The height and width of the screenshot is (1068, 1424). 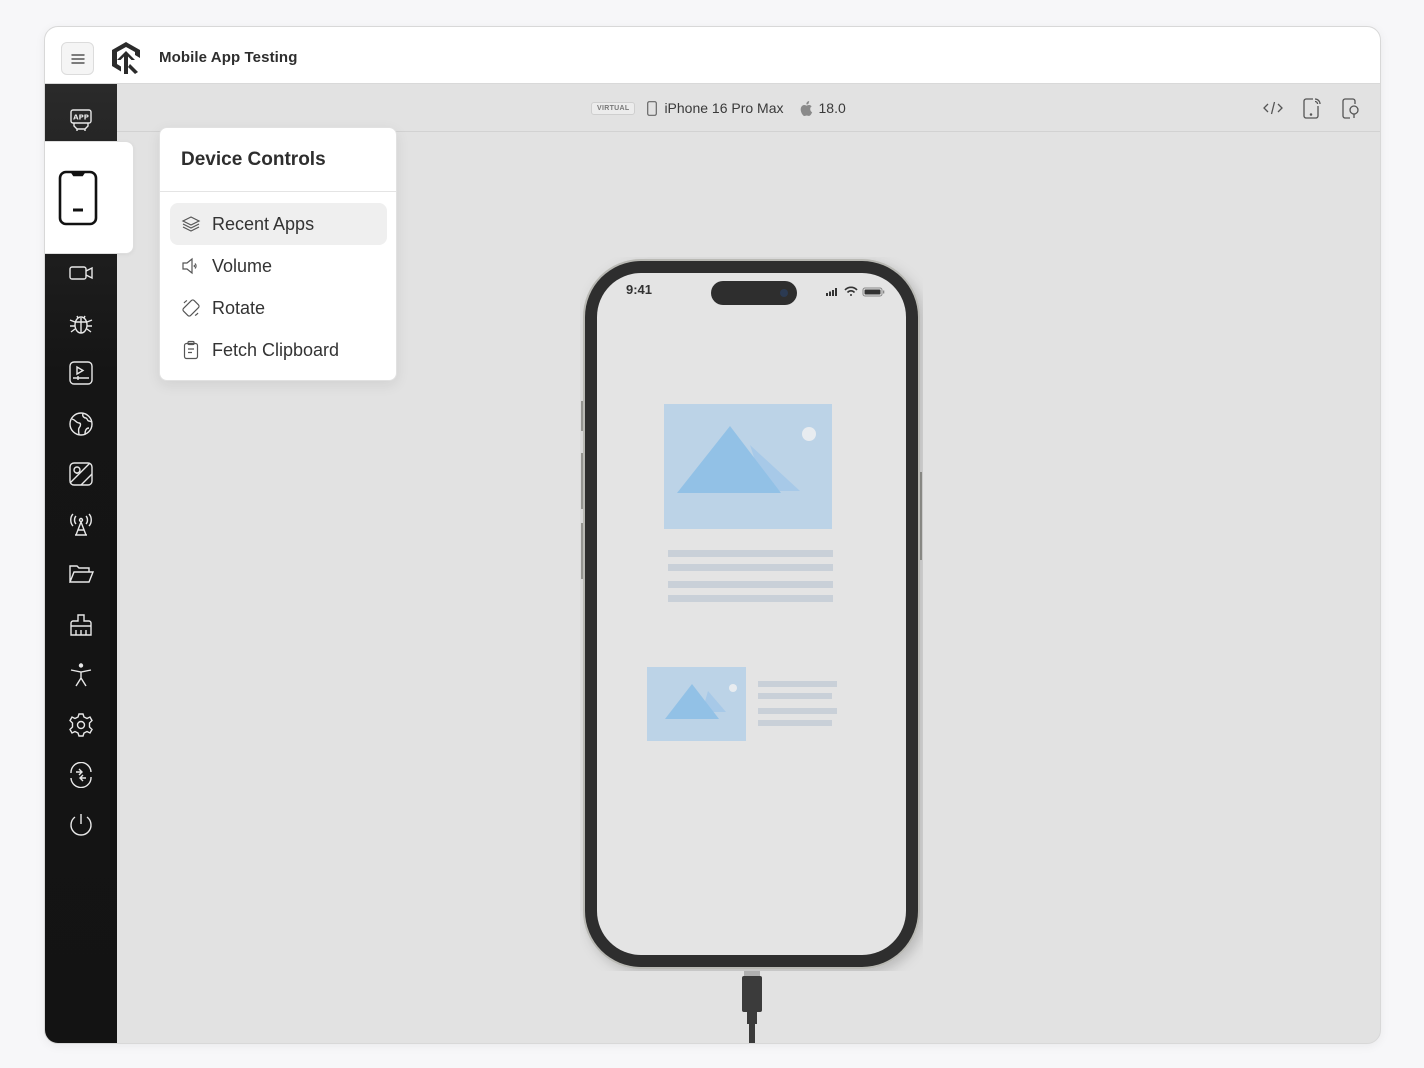 I want to click on image-placeholder-small, so click(x=696, y=704).